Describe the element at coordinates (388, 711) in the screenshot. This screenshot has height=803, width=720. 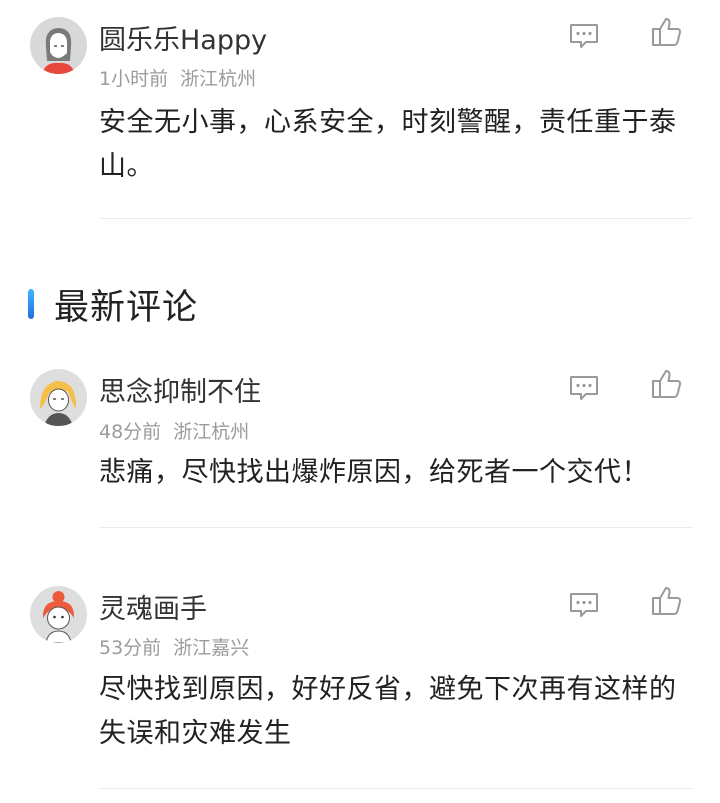
I see `comment-text: 尽快找到原因，好好反省，避免下次再有这样的失误和灾难发生` at that location.